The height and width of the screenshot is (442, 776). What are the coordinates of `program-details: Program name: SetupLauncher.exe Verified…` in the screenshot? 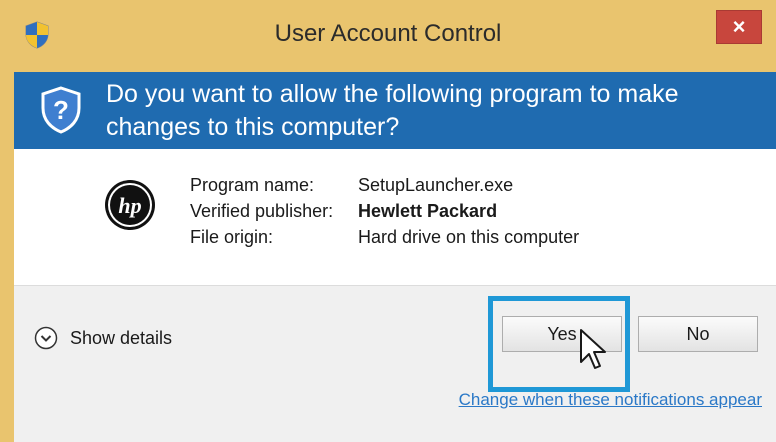 It's located at (384, 211).